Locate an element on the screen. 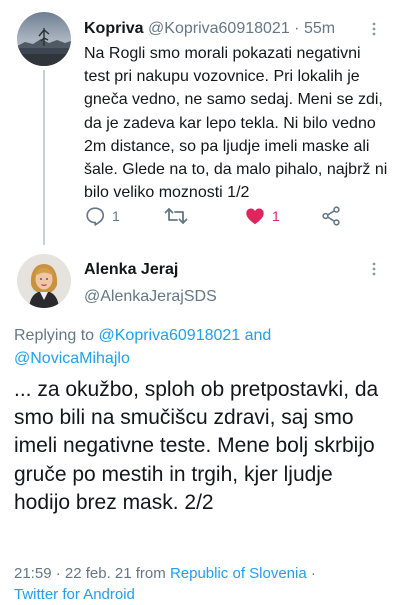 Image resolution: width=400 pixels, height=605 pixels. tweet-timestamp: 55m is located at coordinates (319, 28).